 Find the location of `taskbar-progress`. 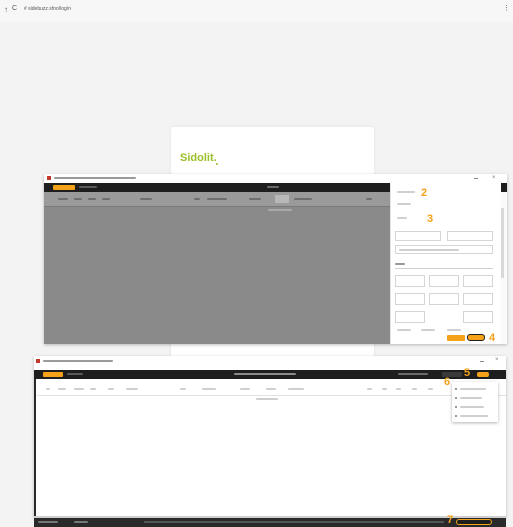

taskbar-progress is located at coordinates (294, 522).